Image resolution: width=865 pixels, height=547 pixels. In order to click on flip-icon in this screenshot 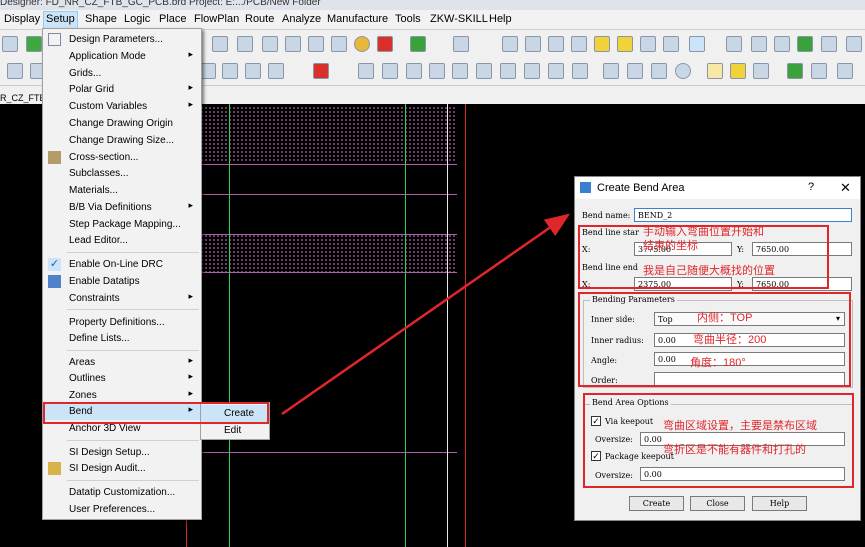, I will do `click(418, 44)`.